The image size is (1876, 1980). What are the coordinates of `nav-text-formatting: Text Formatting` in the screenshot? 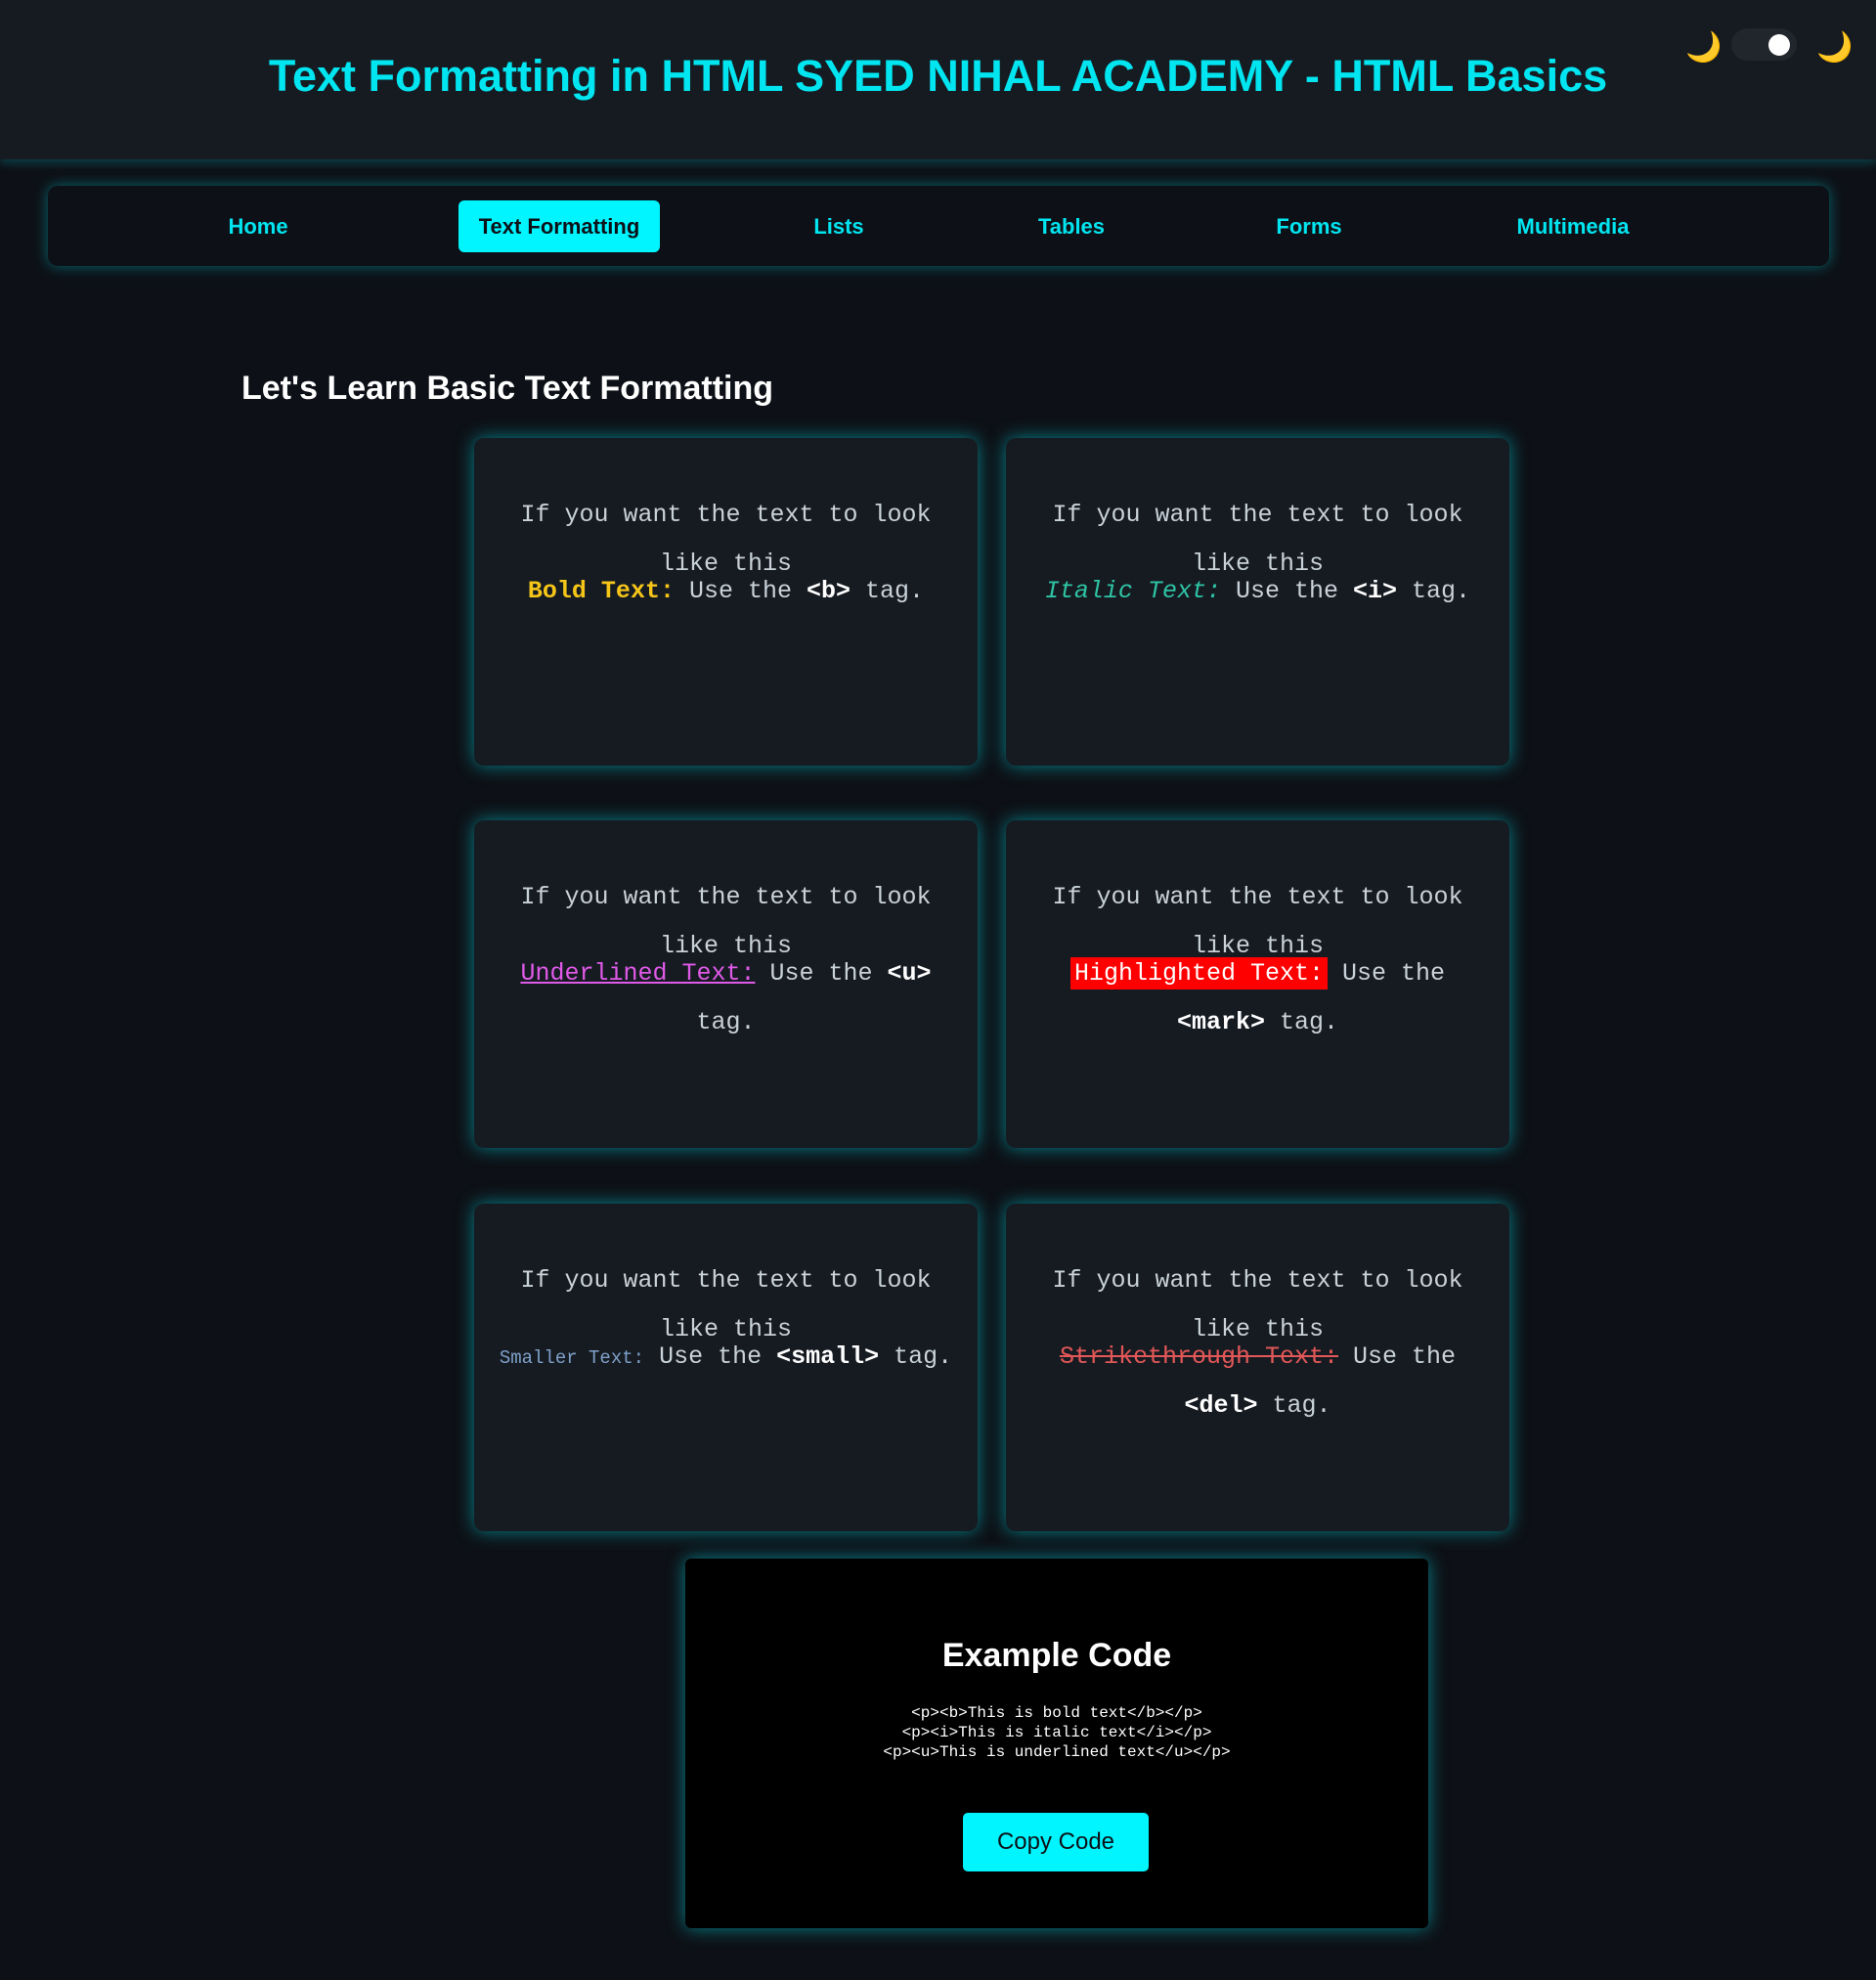 It's located at (559, 226).